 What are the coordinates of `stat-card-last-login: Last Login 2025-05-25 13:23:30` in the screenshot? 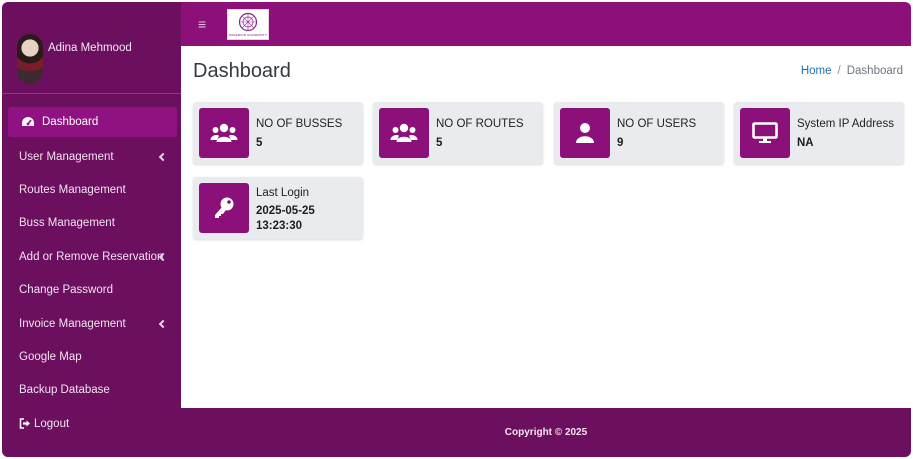 It's located at (278, 208).